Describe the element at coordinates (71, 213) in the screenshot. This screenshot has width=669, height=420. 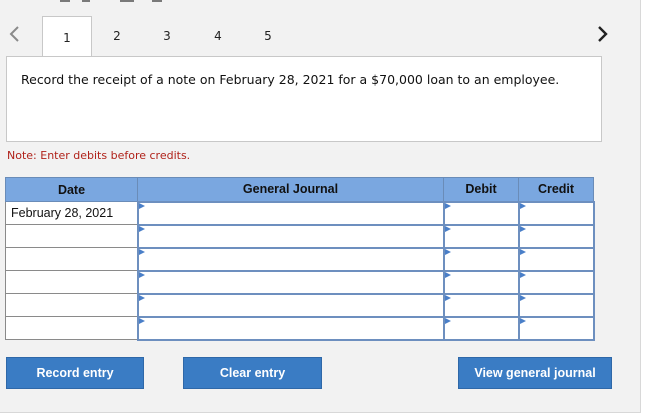
I see `date-cell: February 28, 2021` at that location.